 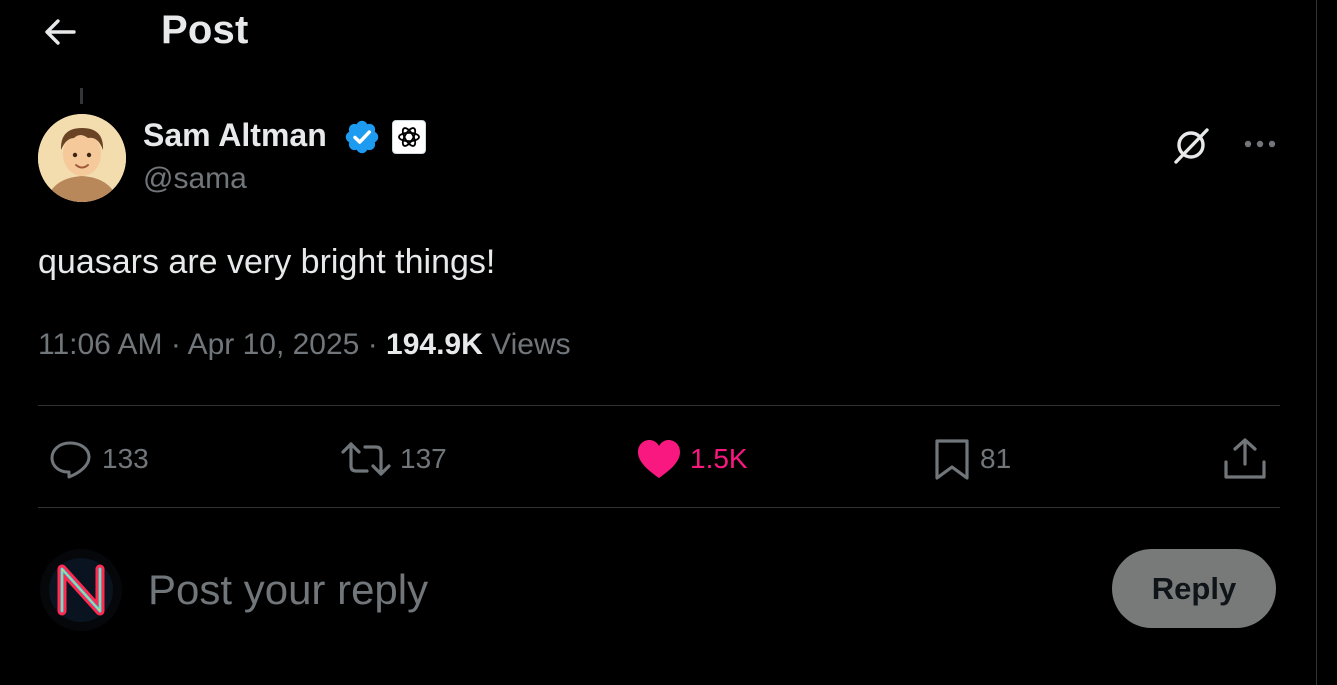 What do you see at coordinates (423, 458) in the screenshot?
I see `repost-count: 137` at bounding box center [423, 458].